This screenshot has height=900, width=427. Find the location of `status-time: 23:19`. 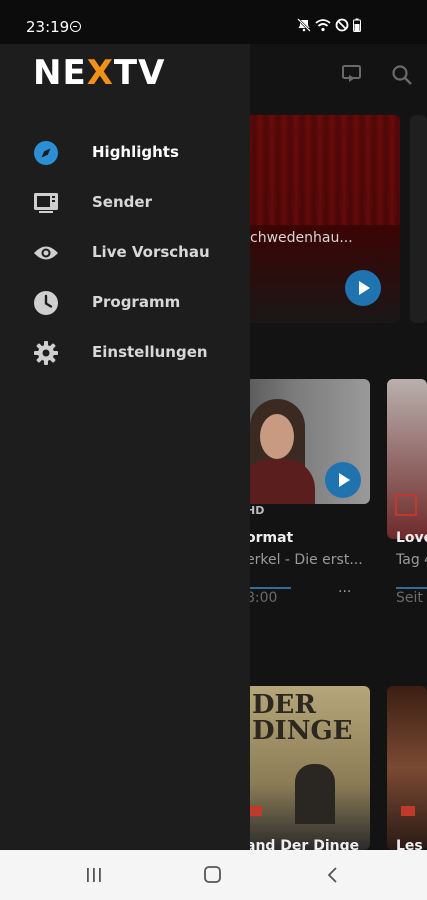

status-time: 23:19 is located at coordinates (48, 27).